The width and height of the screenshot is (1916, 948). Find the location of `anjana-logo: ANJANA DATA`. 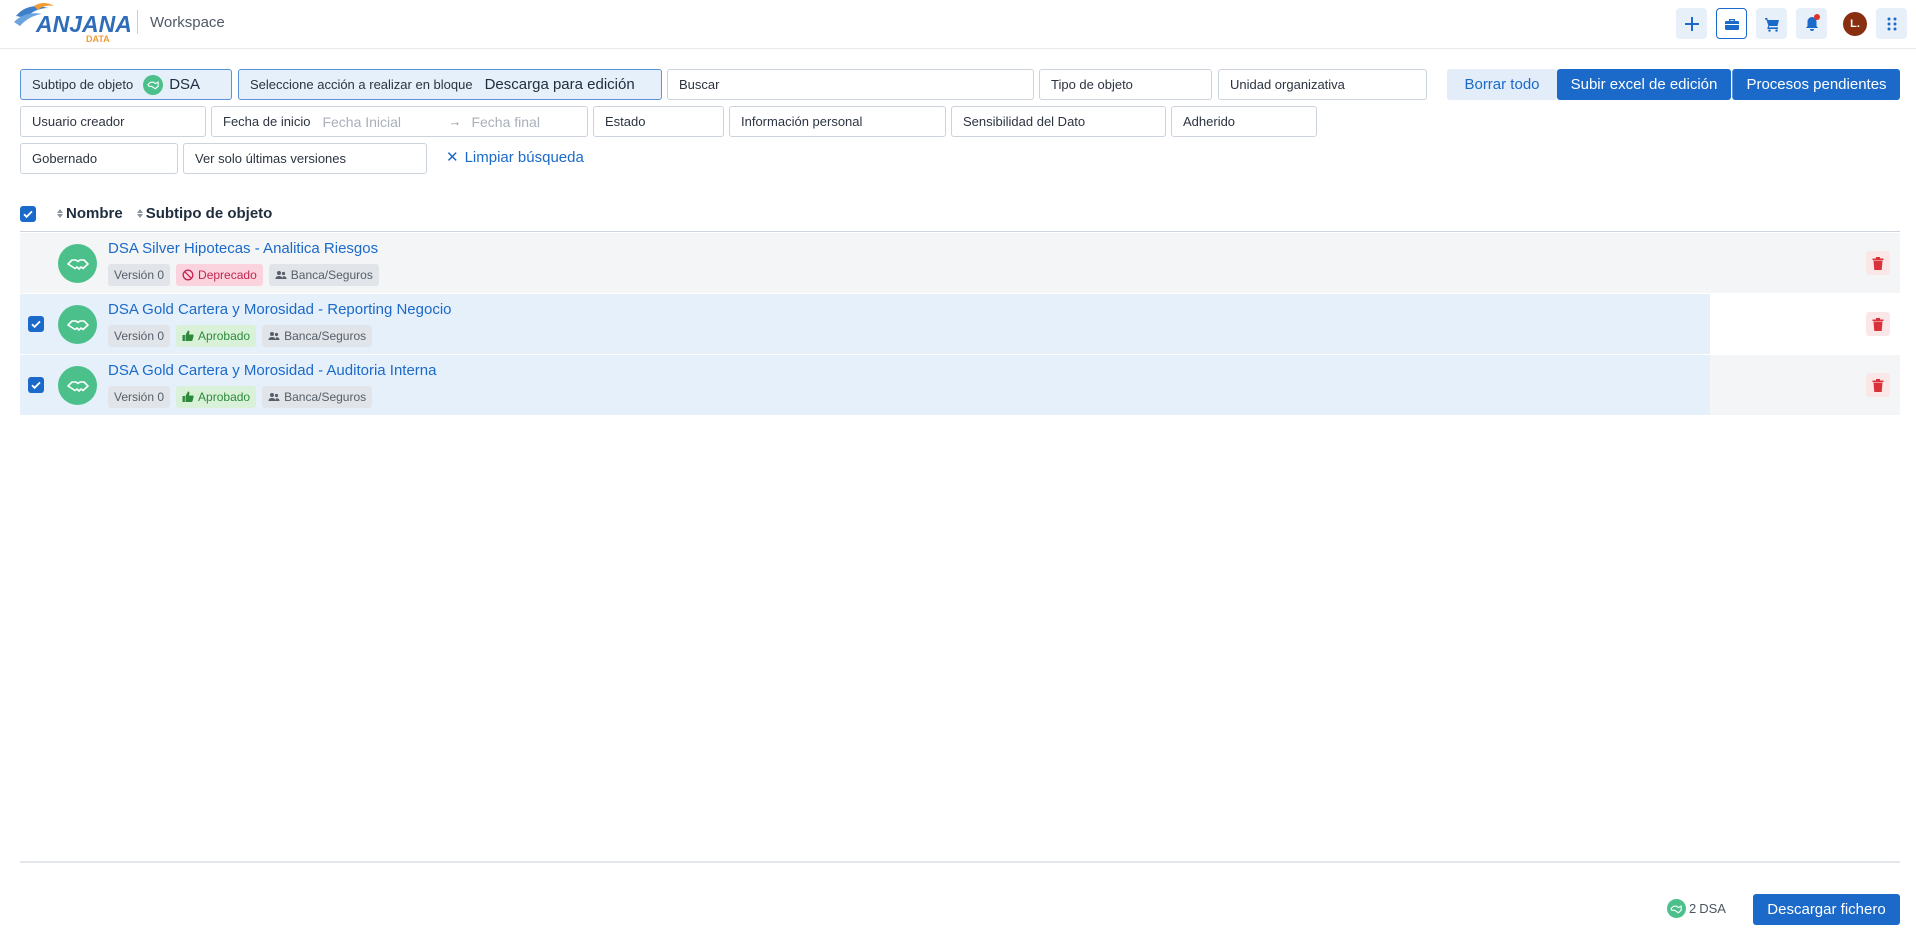

anjana-logo: ANJANA DATA is located at coordinates (72, 23).